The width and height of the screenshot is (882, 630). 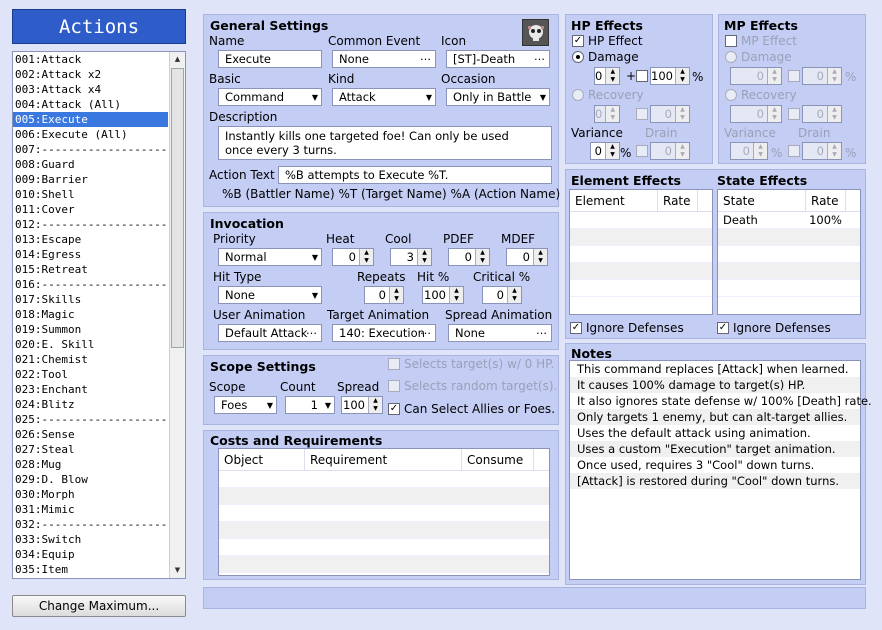 I want to click on mp-damage-pct-spinner: 0 ▲ ▼, so click(x=822, y=76).